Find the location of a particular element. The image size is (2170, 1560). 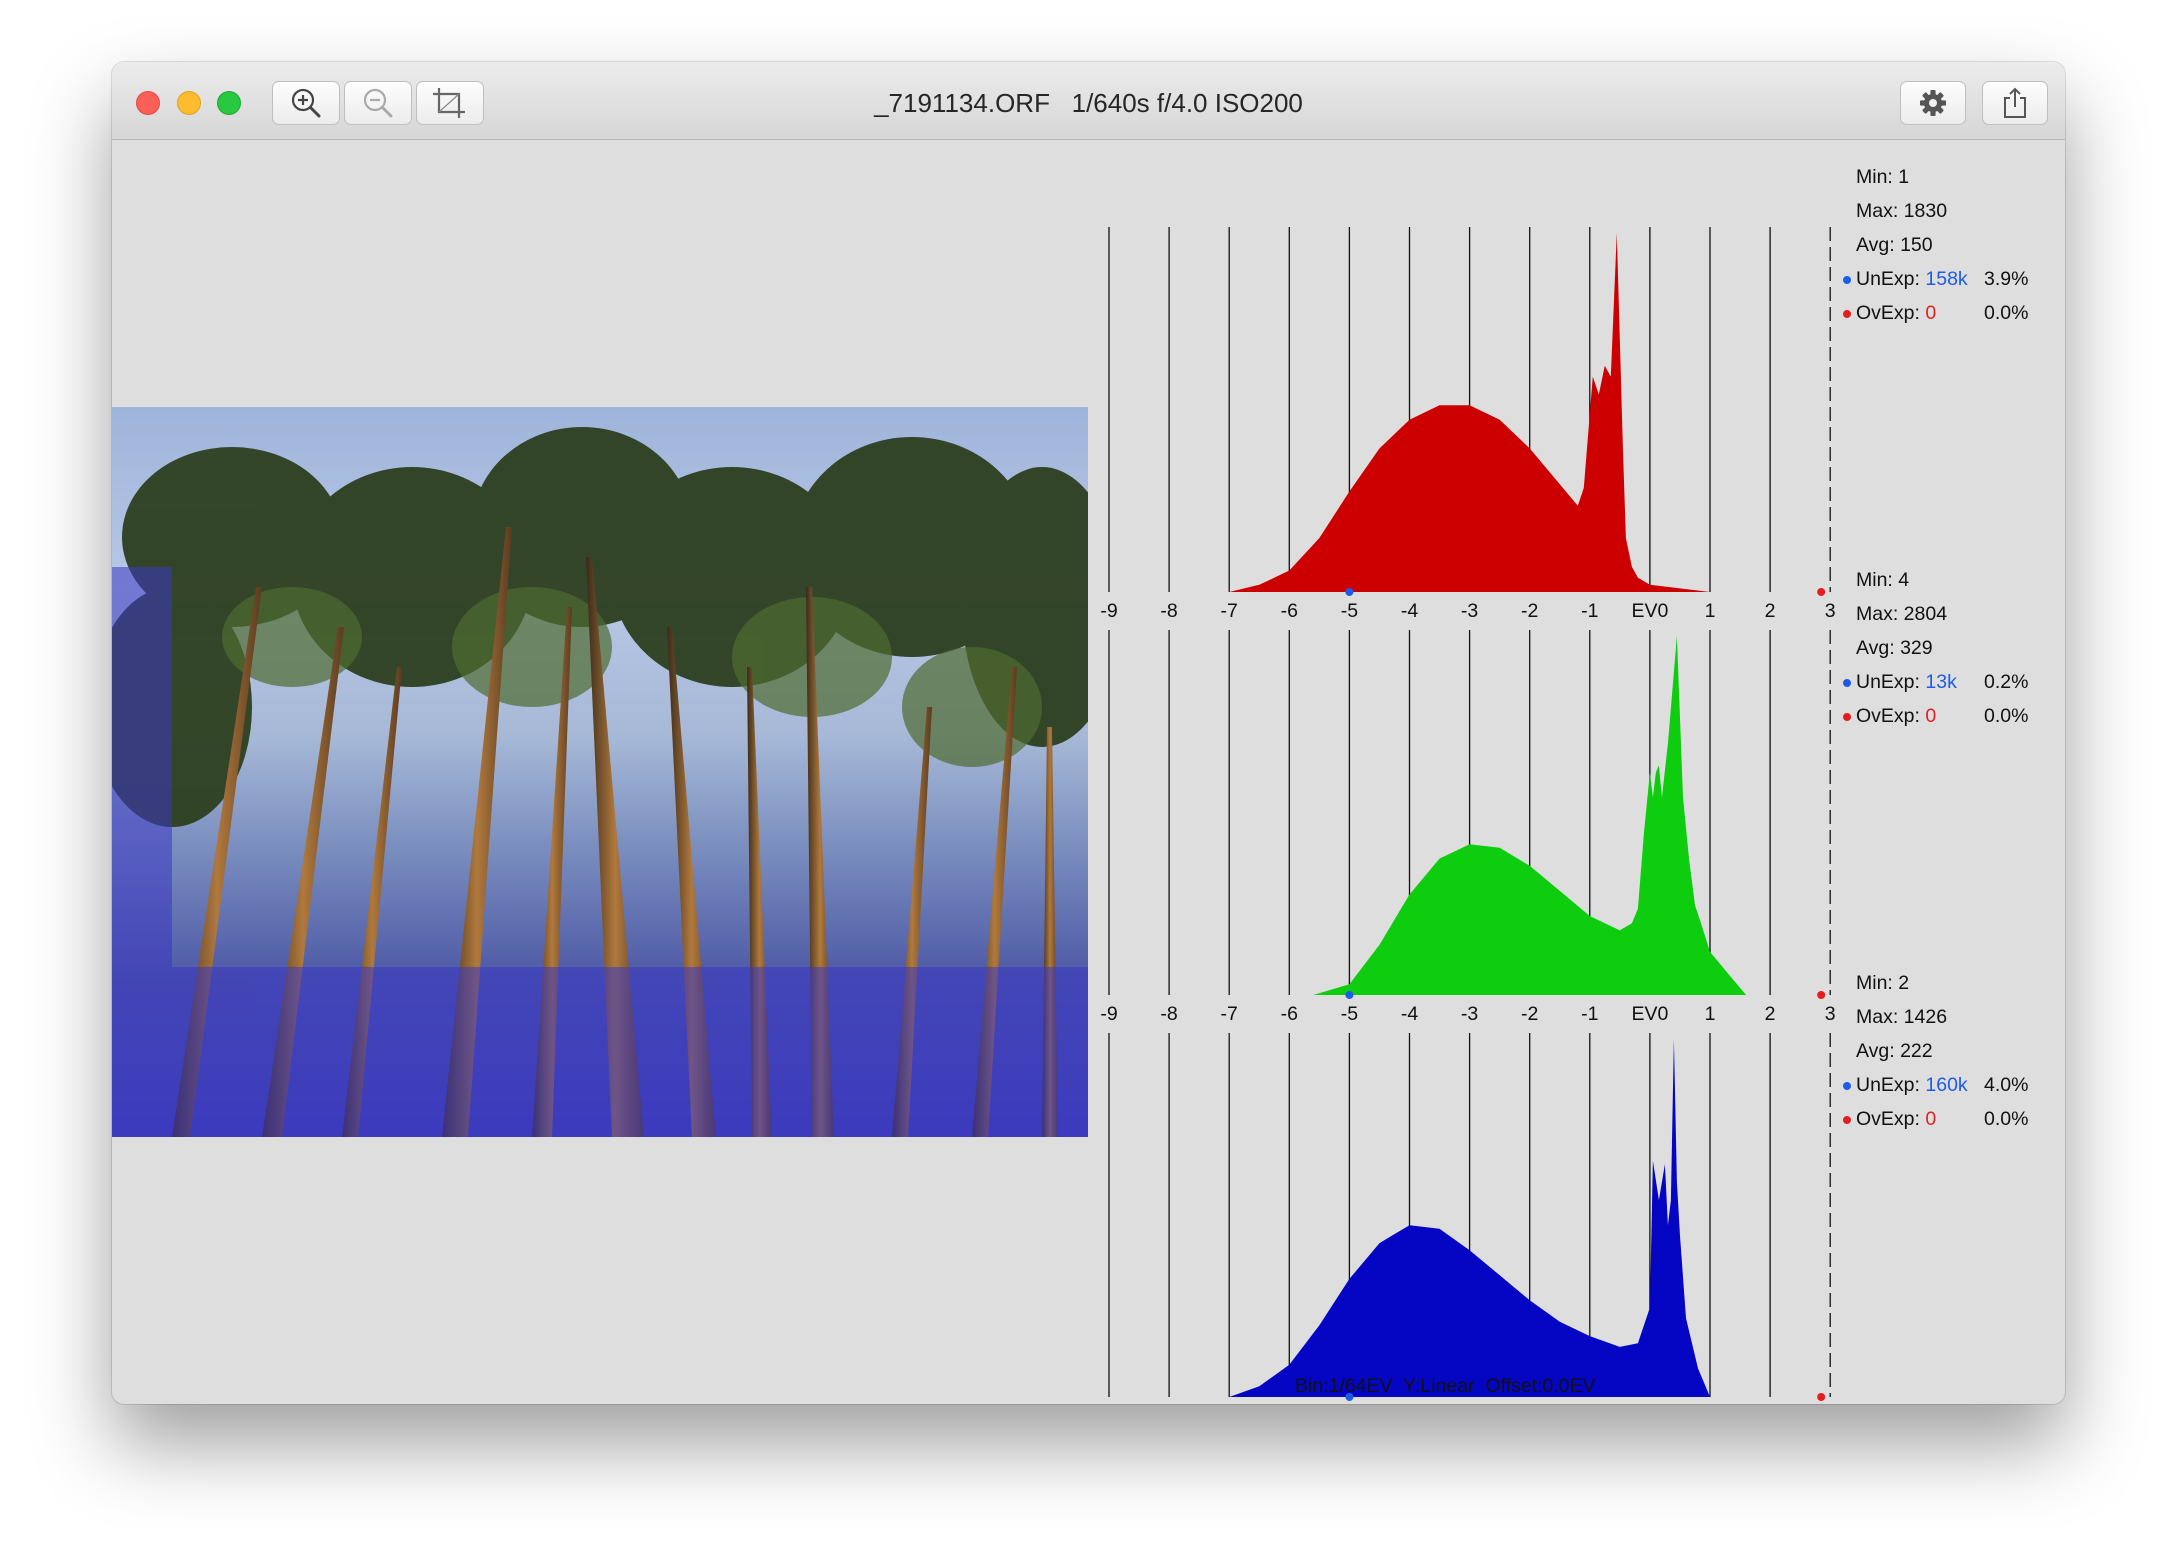

gear-icon is located at coordinates (1933, 103).